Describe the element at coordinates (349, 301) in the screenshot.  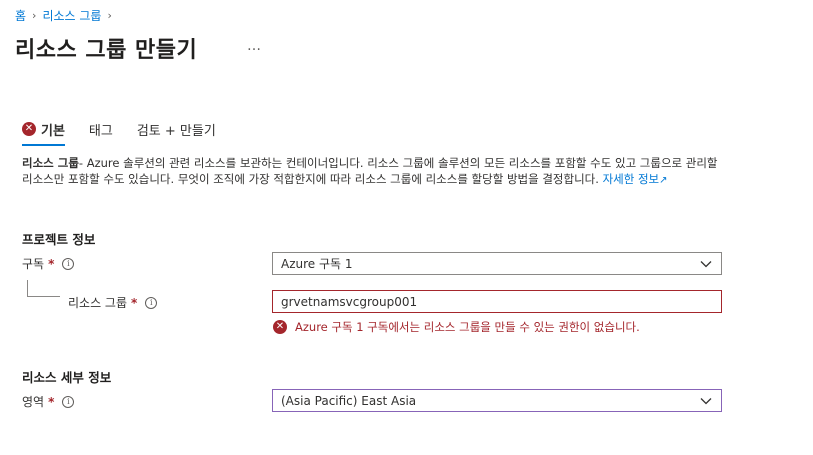
I see `resource-group-value: grvetnamsvcgroup001` at that location.